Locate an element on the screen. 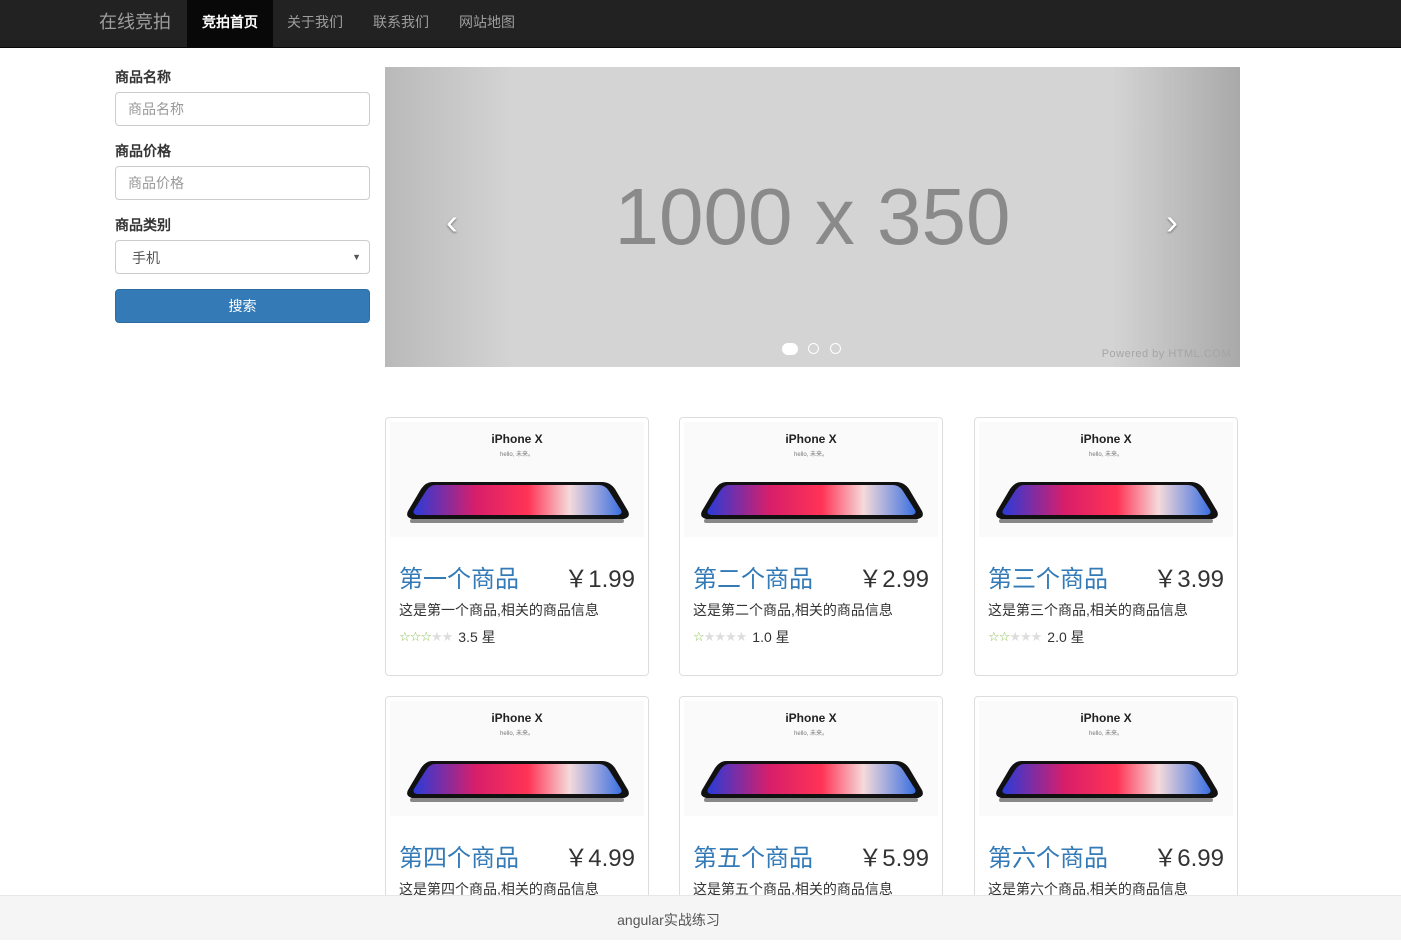 The width and height of the screenshot is (1401, 944). footer: angular实战练习 is located at coordinates (700, 917).